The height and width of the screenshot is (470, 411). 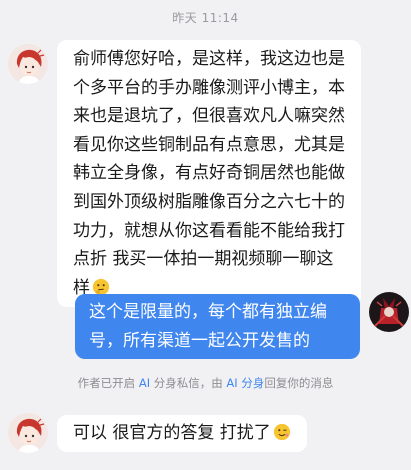 What do you see at coordinates (108, 383) in the screenshot?
I see `notice-text: 作者已开启` at bounding box center [108, 383].